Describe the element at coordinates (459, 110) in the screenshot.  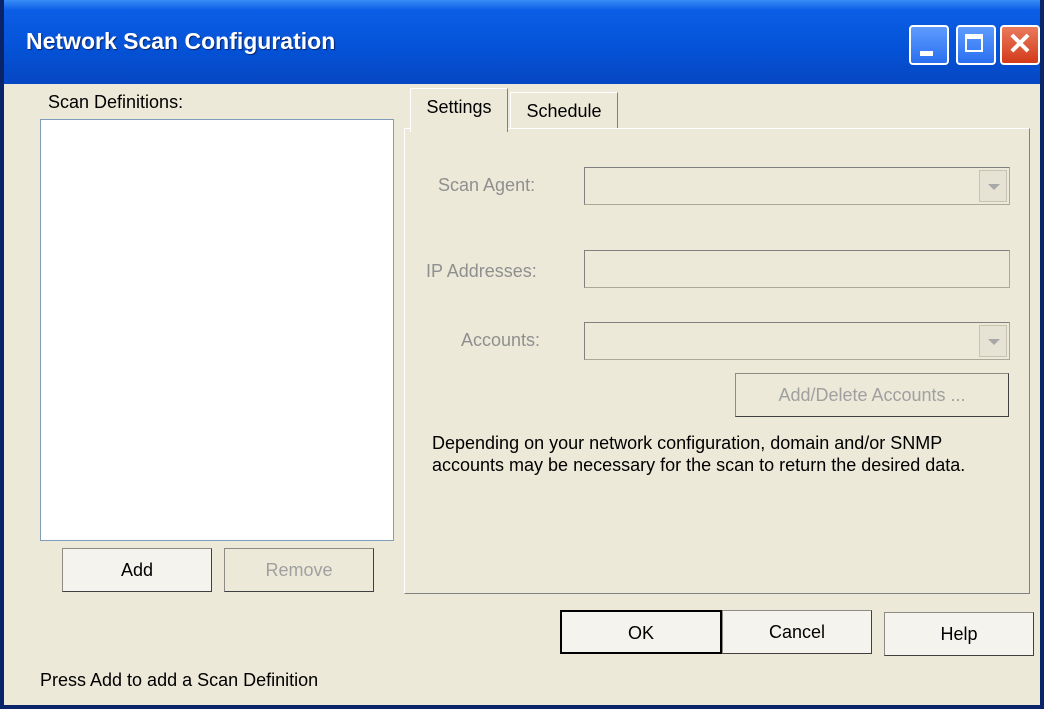
I see `tab-settings: Settings` at that location.